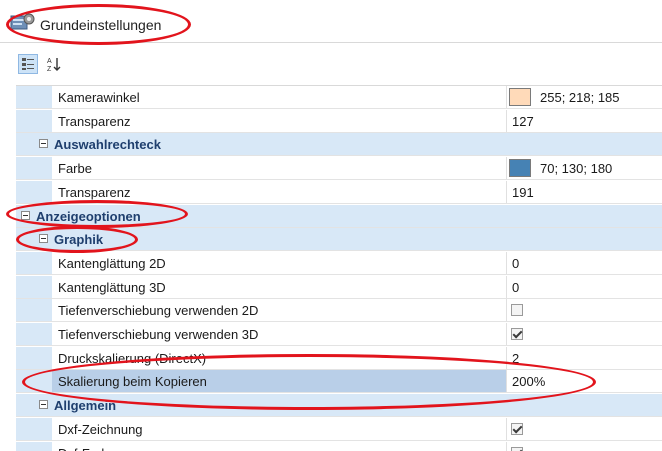  Describe the element at coordinates (331, 21) in the screenshot. I see `title-bar: Grundeinstellungen` at that location.